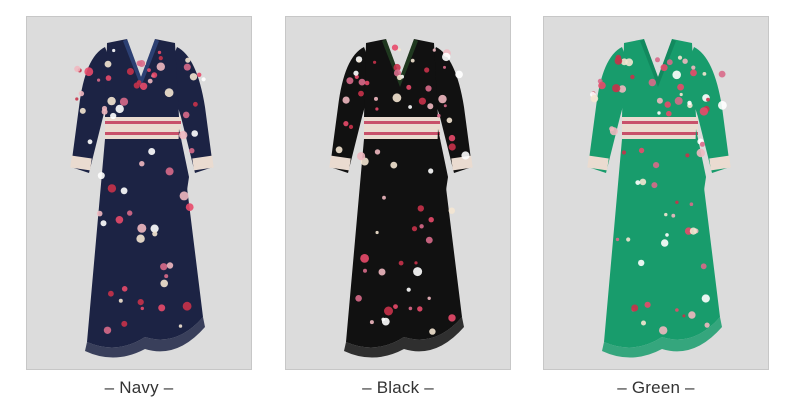 The height and width of the screenshot is (411, 790). Describe the element at coordinates (139, 387) in the screenshot. I see `color-label-navy: – Navy –` at that location.